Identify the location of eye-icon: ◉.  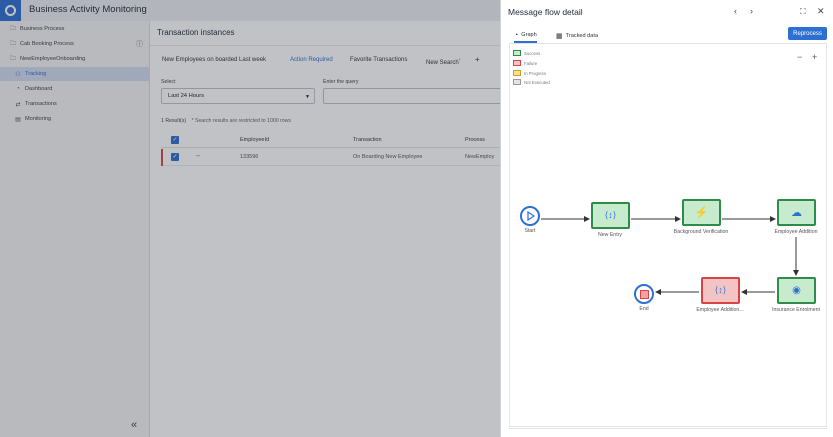
(796, 290).